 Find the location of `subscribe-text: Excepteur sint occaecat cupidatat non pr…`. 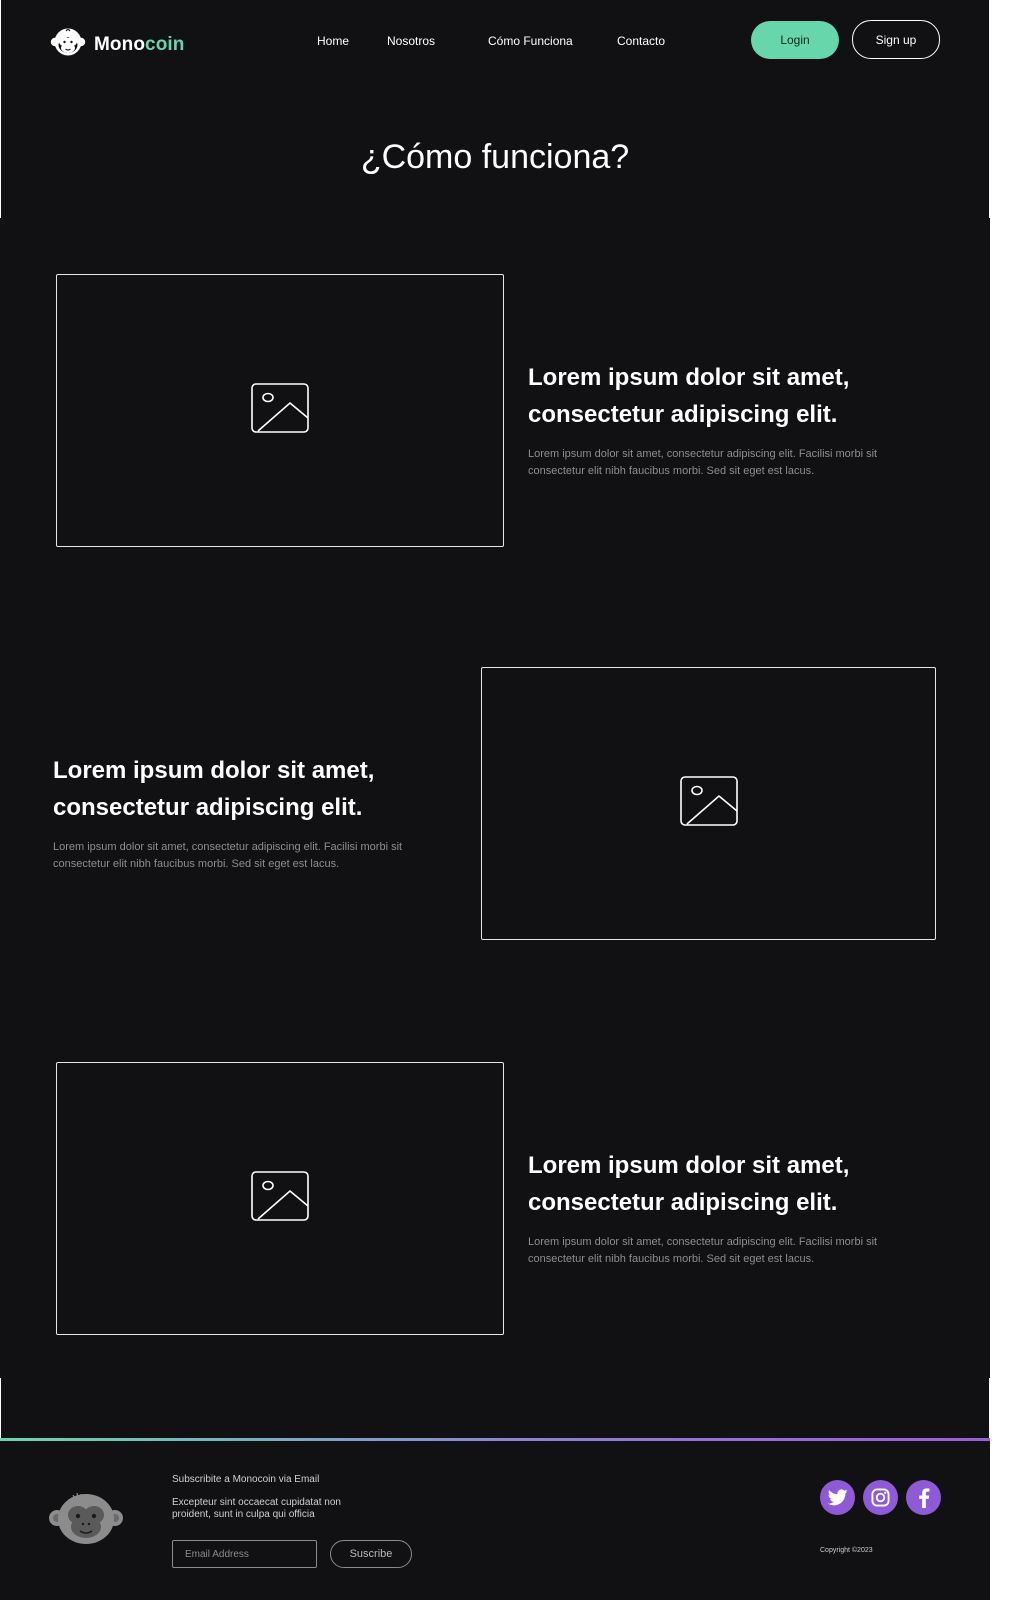

subscribe-text: Excepteur sint occaecat cupidatat non pr… is located at coordinates (256, 1508).